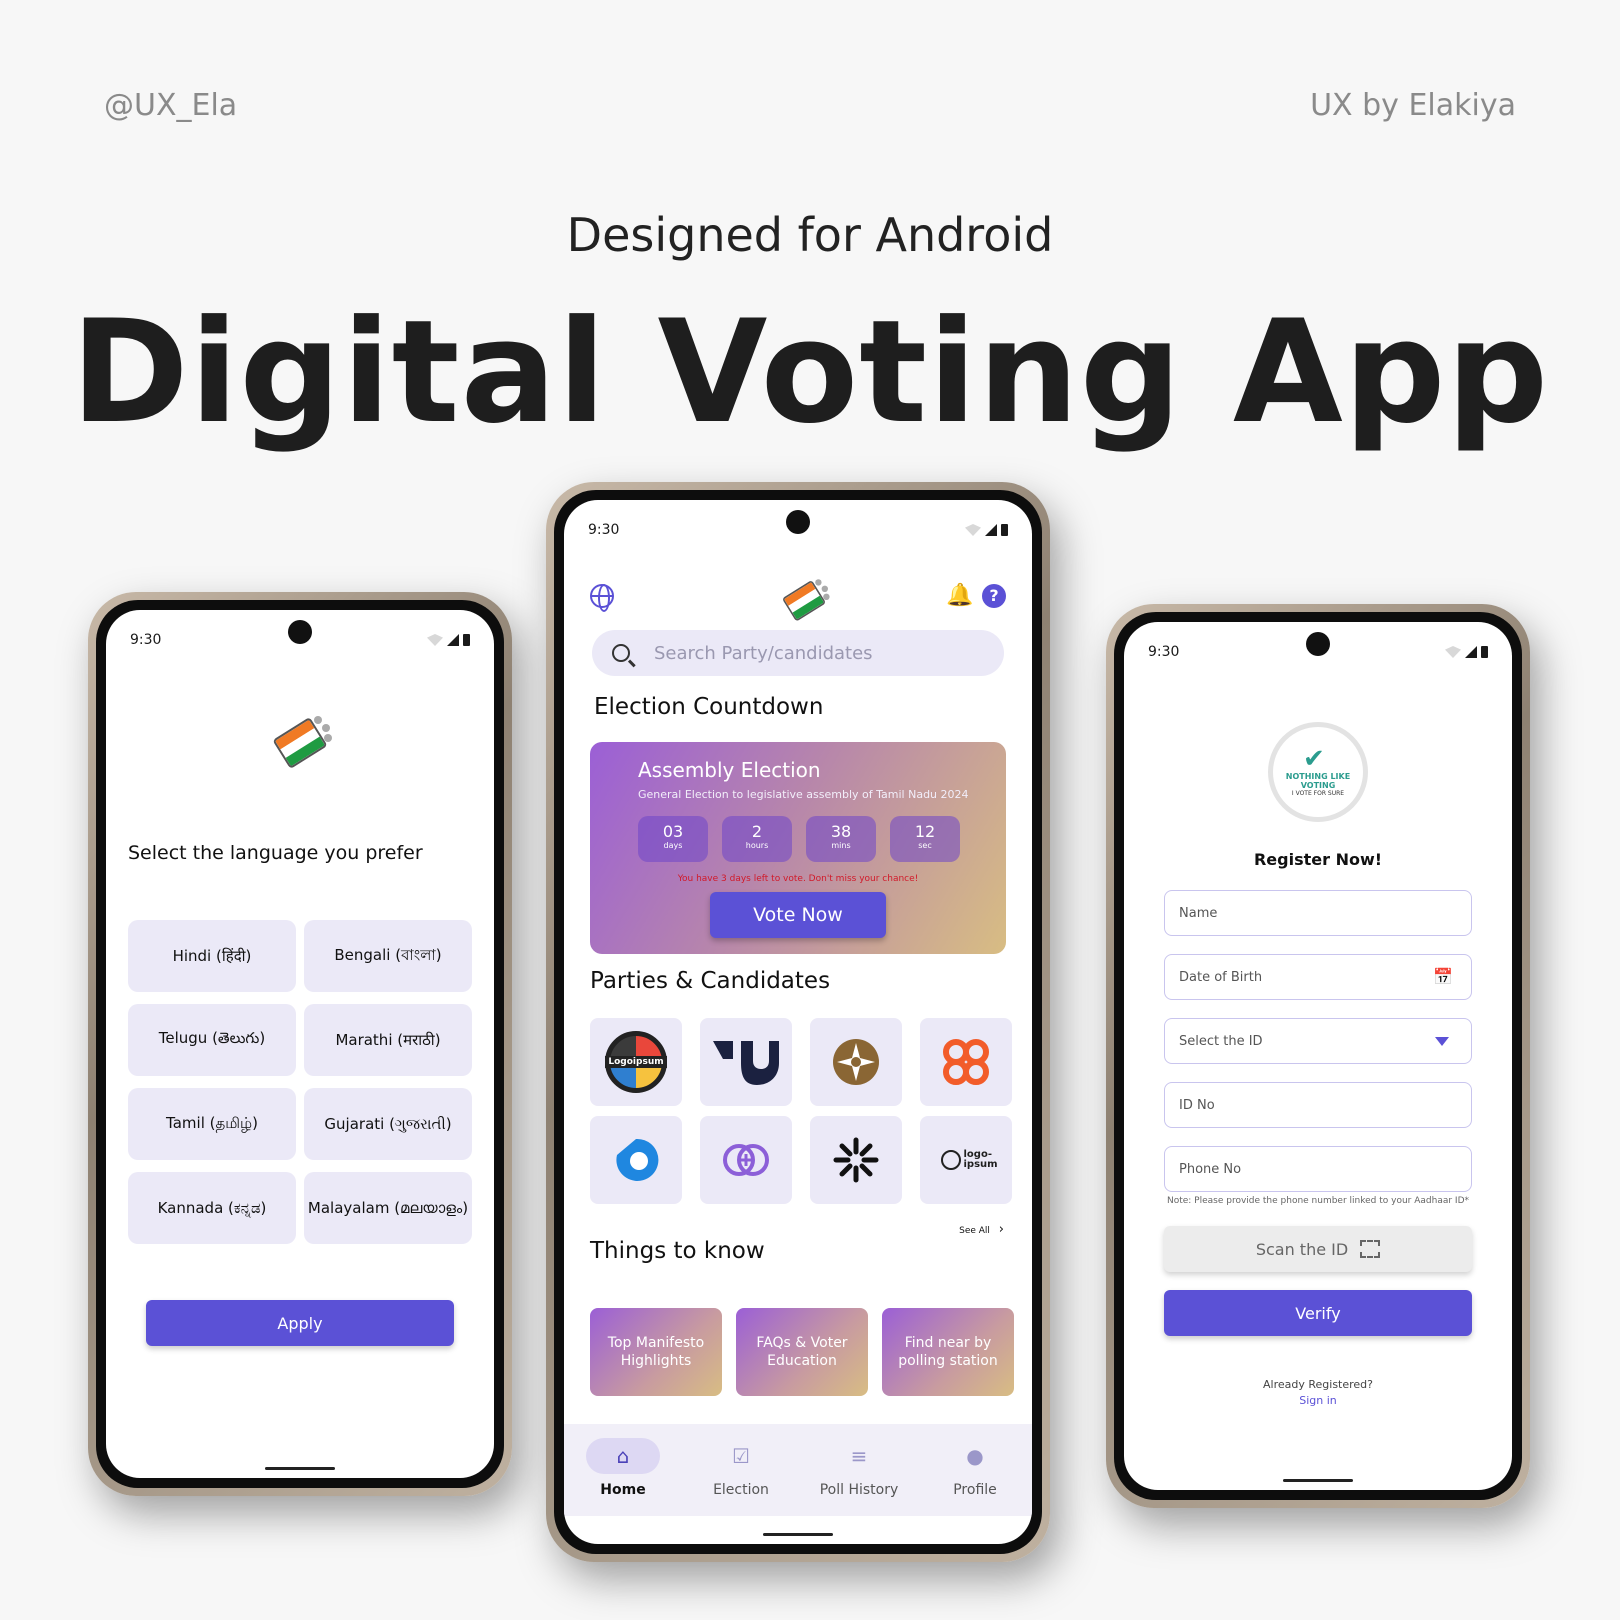 The height and width of the screenshot is (1620, 1620). I want to click on party-rings-icon, so click(746, 1160).